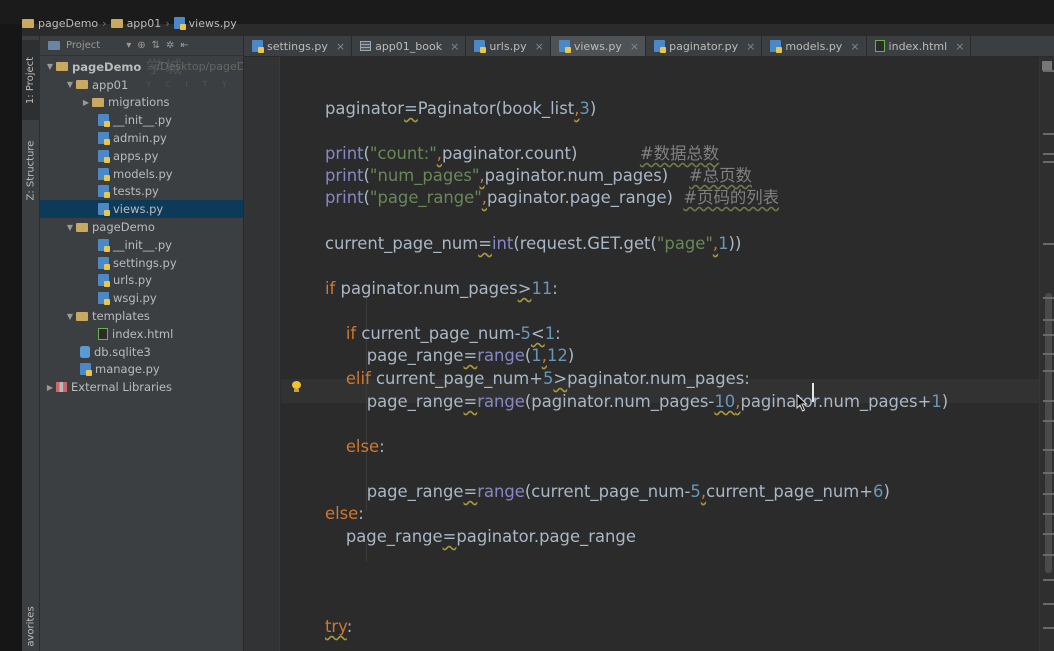  What do you see at coordinates (141, 174) in the screenshot?
I see `tree-item: models.py` at bounding box center [141, 174].